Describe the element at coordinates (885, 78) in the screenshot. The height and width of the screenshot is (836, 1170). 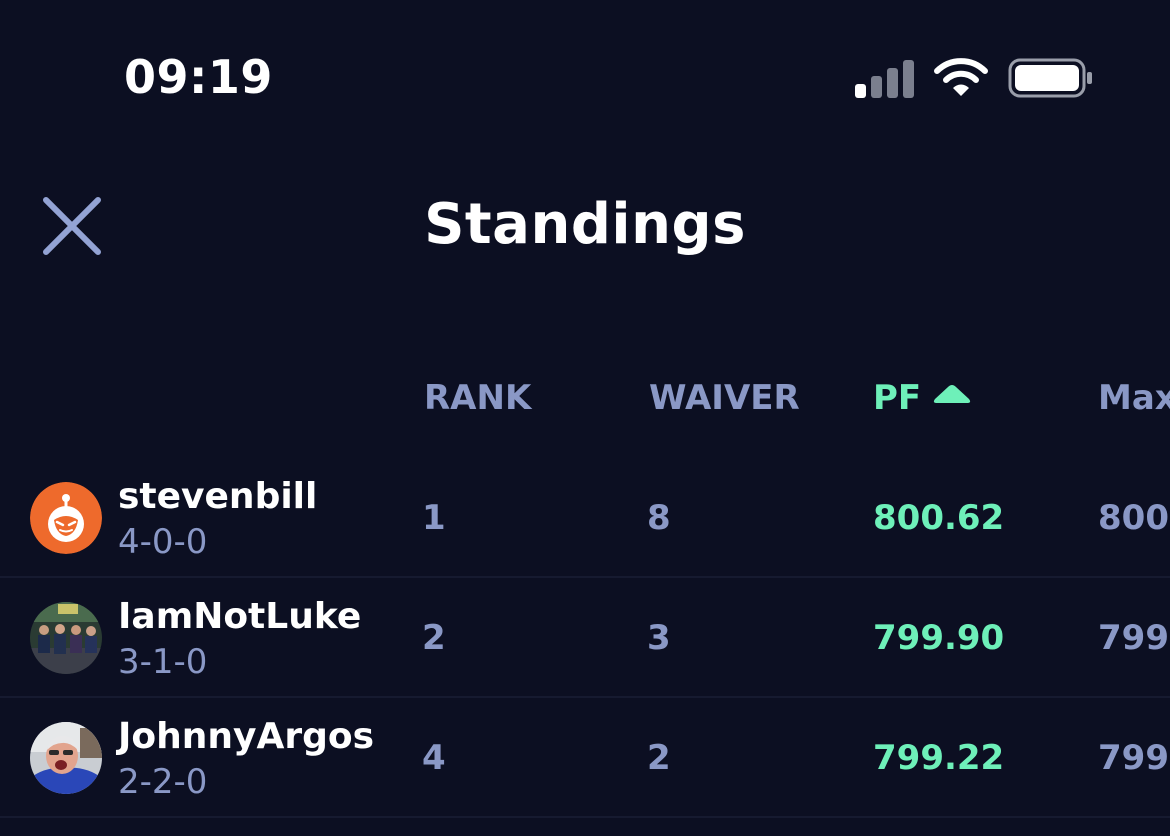
I see `cellular-signal-icon` at that location.